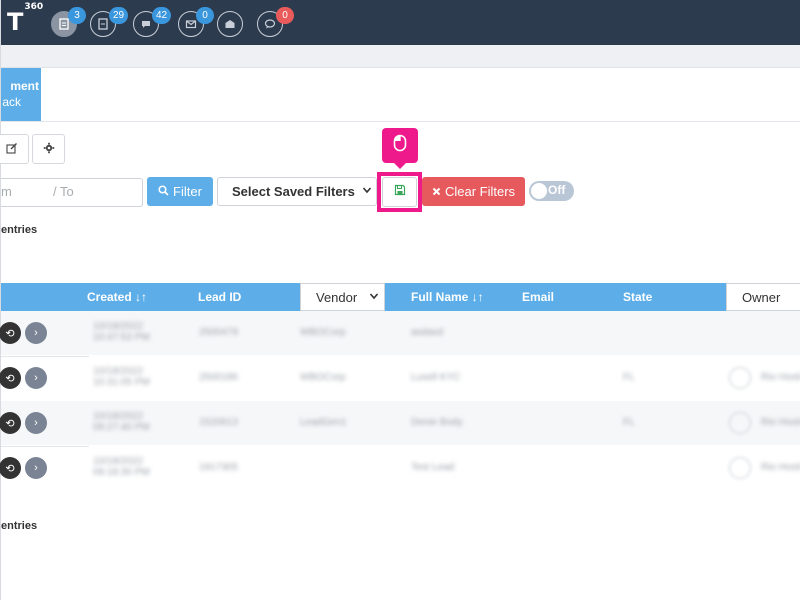 The height and width of the screenshot is (600, 800). I want to click on nav-badge: 42, so click(162, 15).